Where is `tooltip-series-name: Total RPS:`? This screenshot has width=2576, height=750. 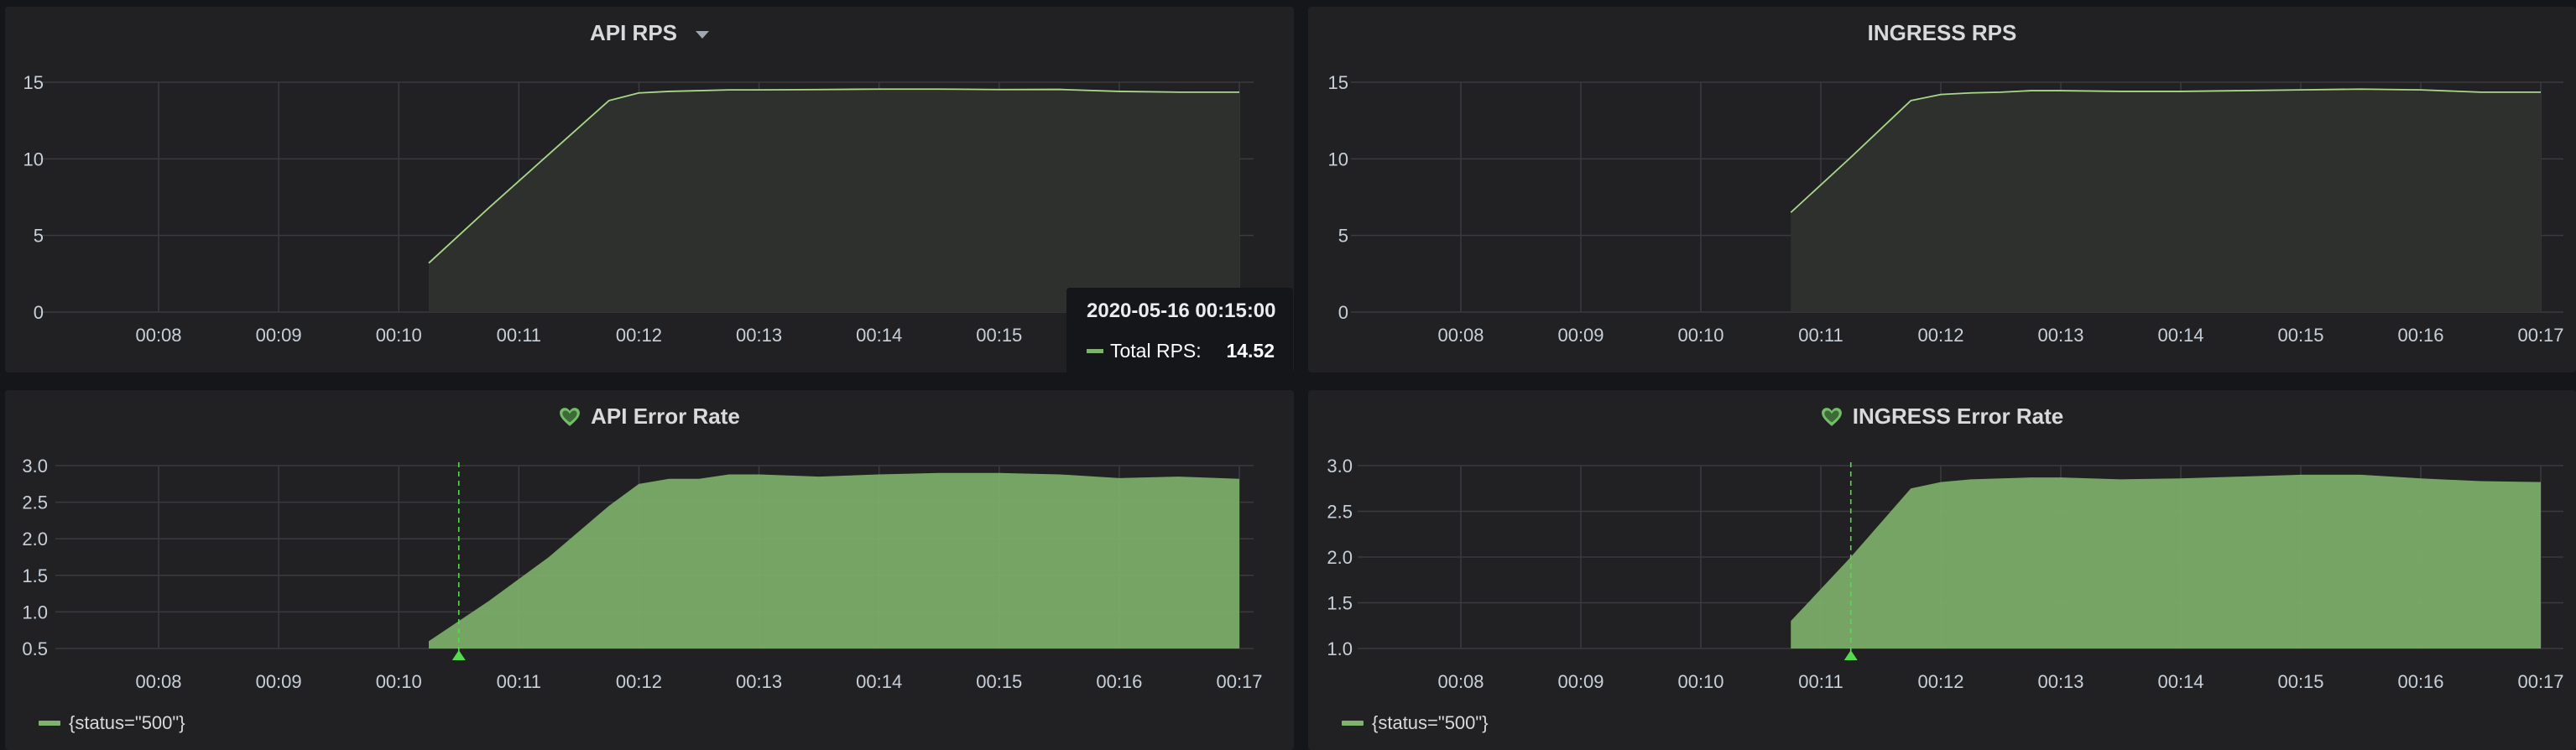
tooltip-series-name: Total RPS: is located at coordinates (1156, 351).